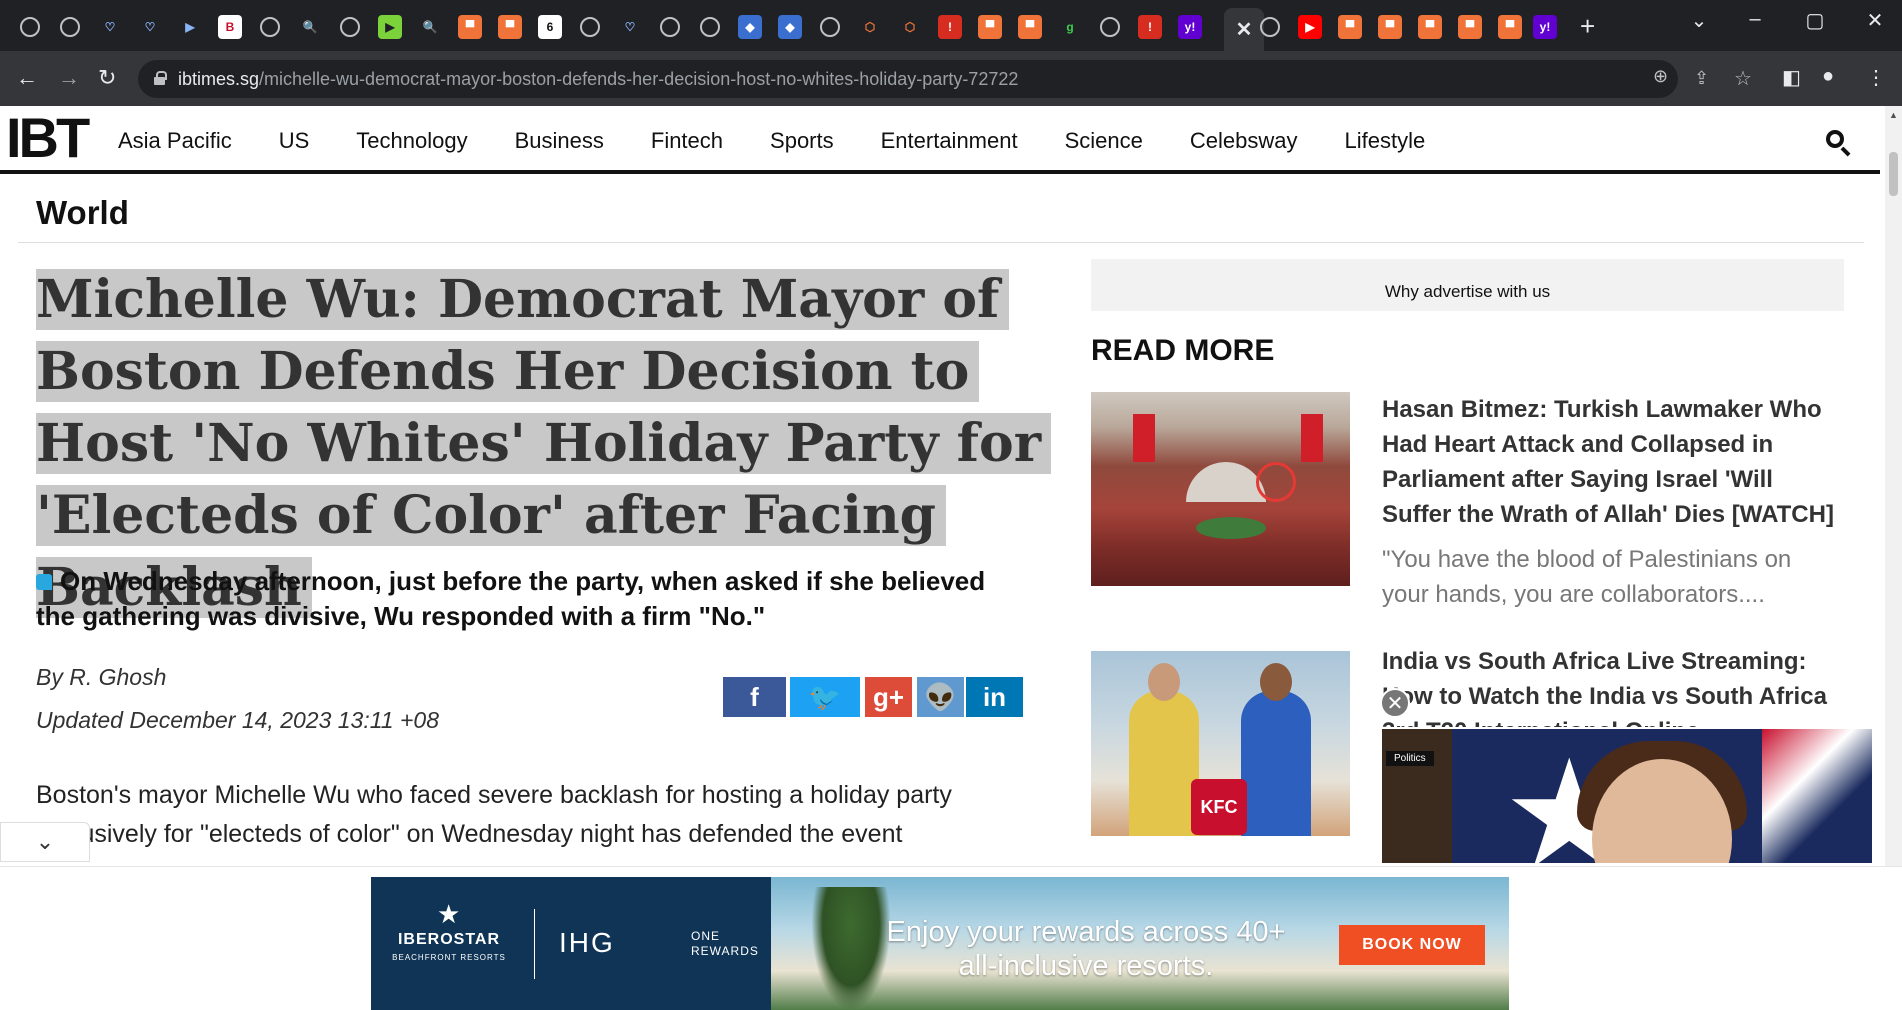 The height and width of the screenshot is (1010, 1902). Describe the element at coordinates (48, 138) in the screenshot. I see `site-logo: IBT` at that location.